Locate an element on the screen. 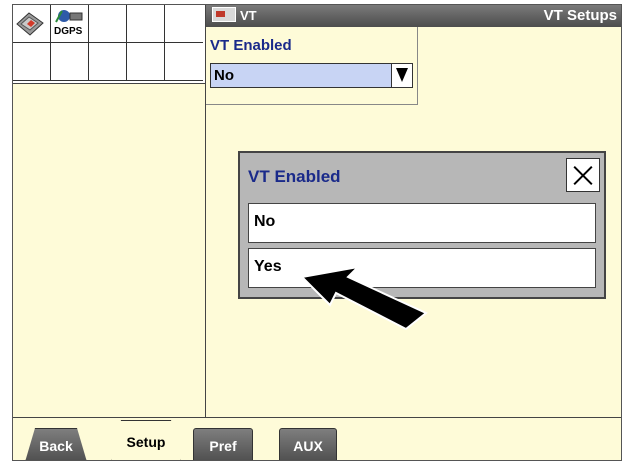 The width and height of the screenshot is (633, 468). tab-back: Back is located at coordinates (56, 444).